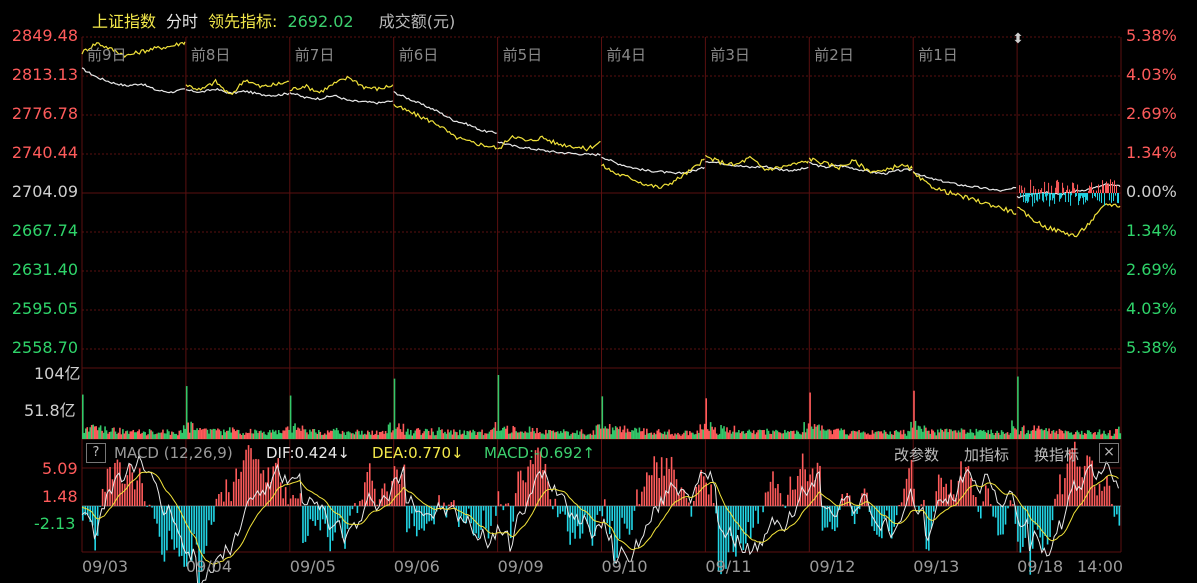 The width and height of the screenshot is (1197, 583). I want to click on help-icon: ?, so click(96, 453).